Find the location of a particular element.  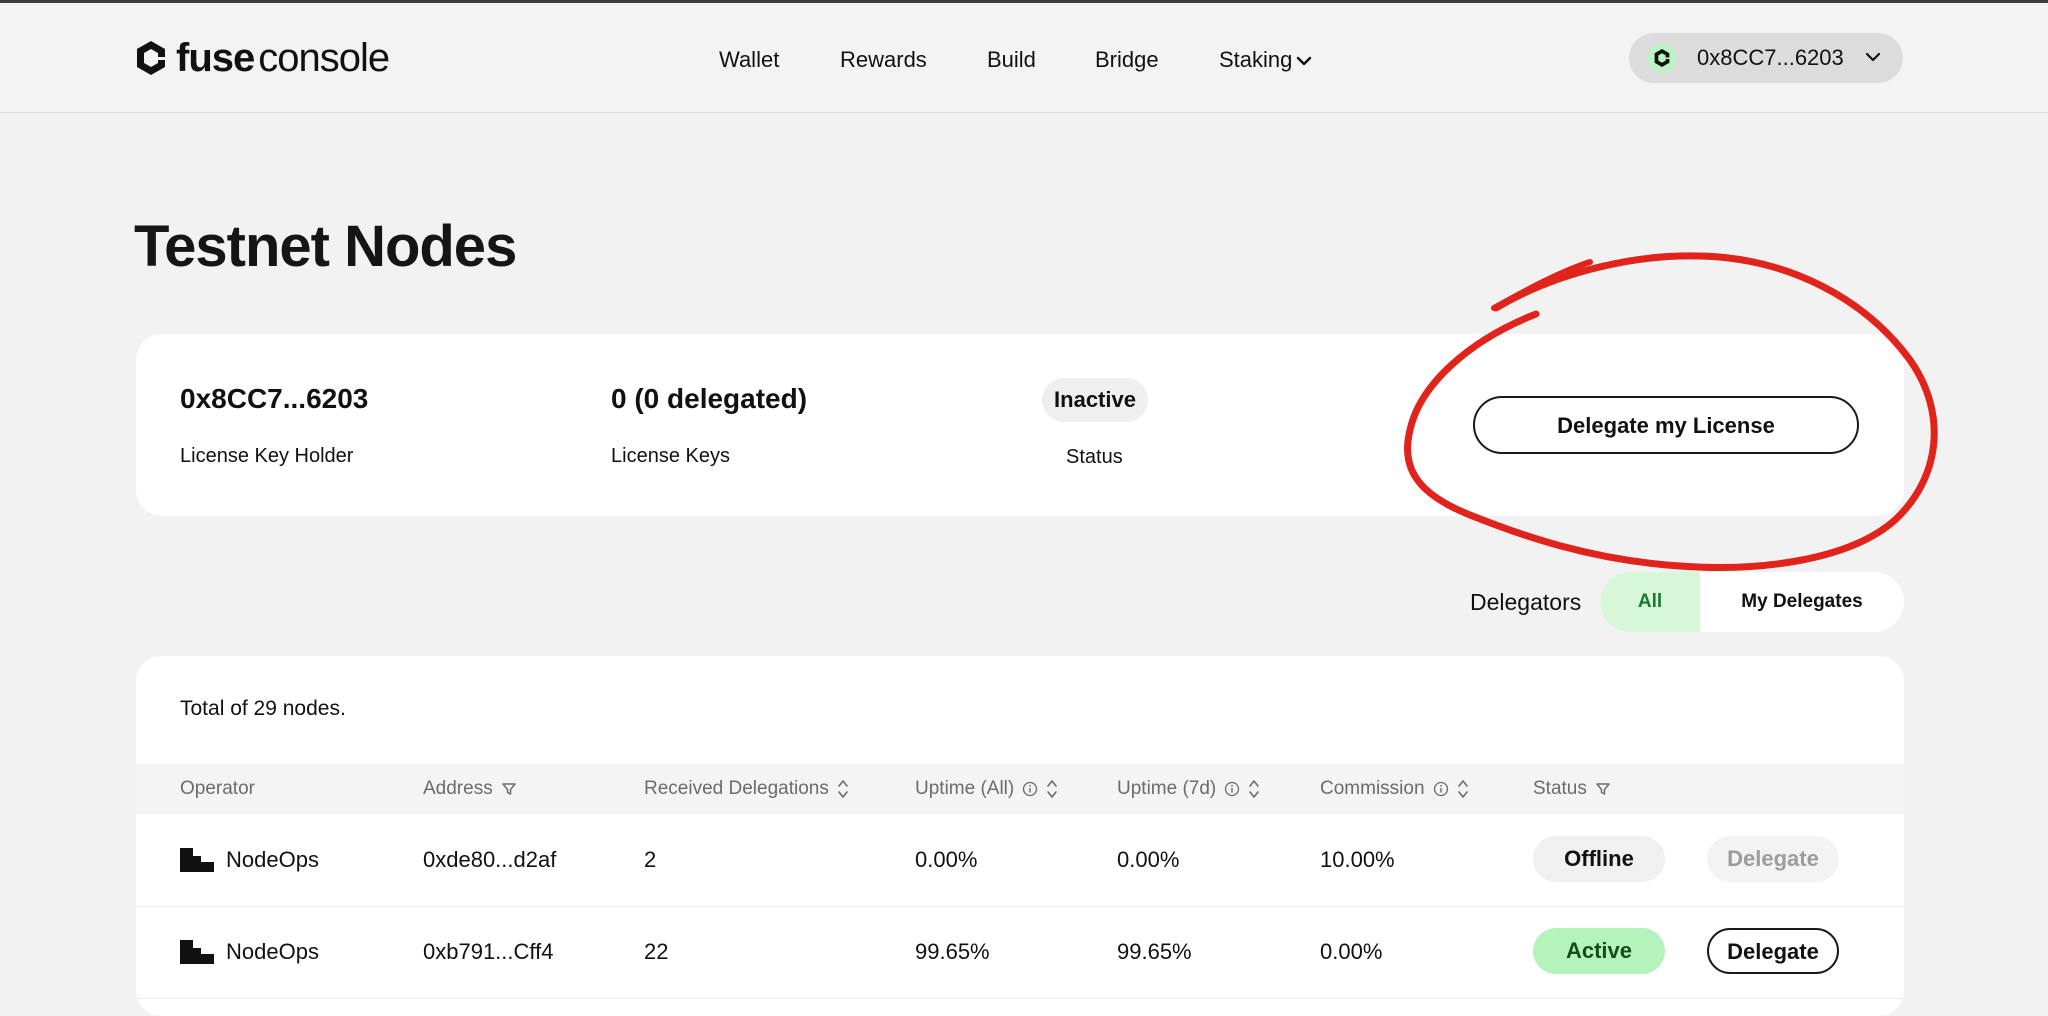

total-nodes-count: Total of 29 nodes. is located at coordinates (263, 708).